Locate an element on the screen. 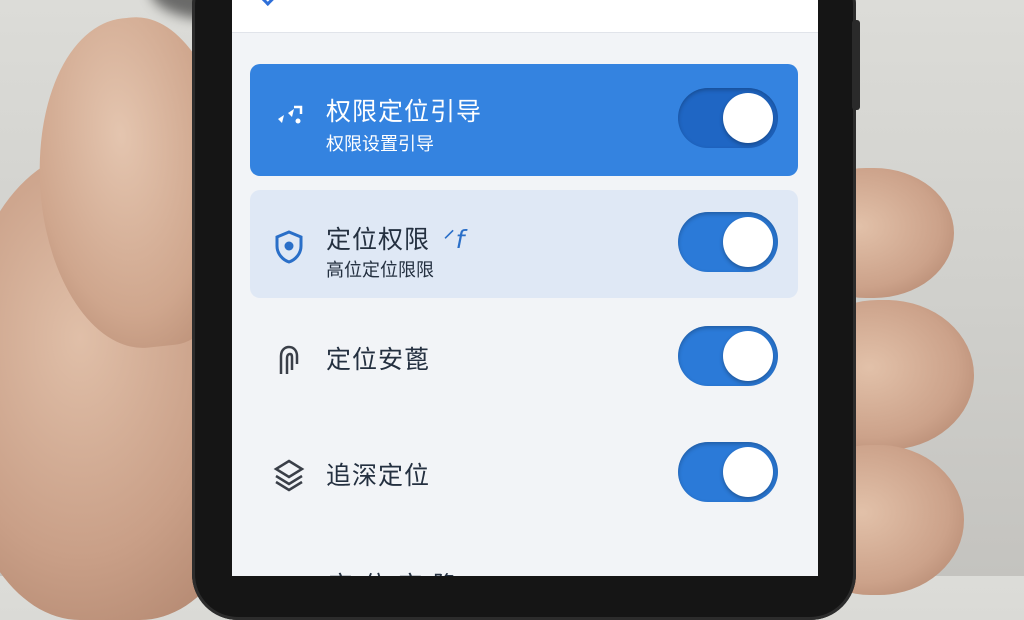  setting-row-location-guide: 权限定位引导 权限设置引导 is located at coordinates (524, 120).